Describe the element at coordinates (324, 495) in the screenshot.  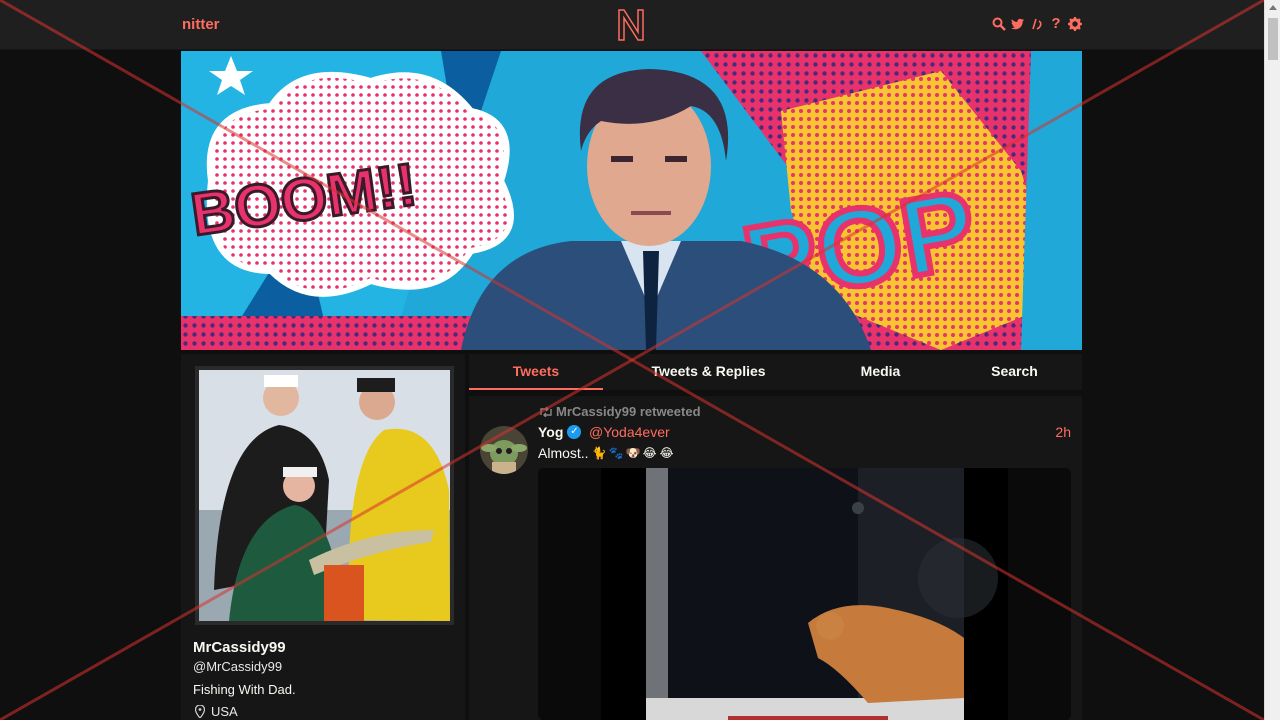
I see `profile-avatar` at that location.